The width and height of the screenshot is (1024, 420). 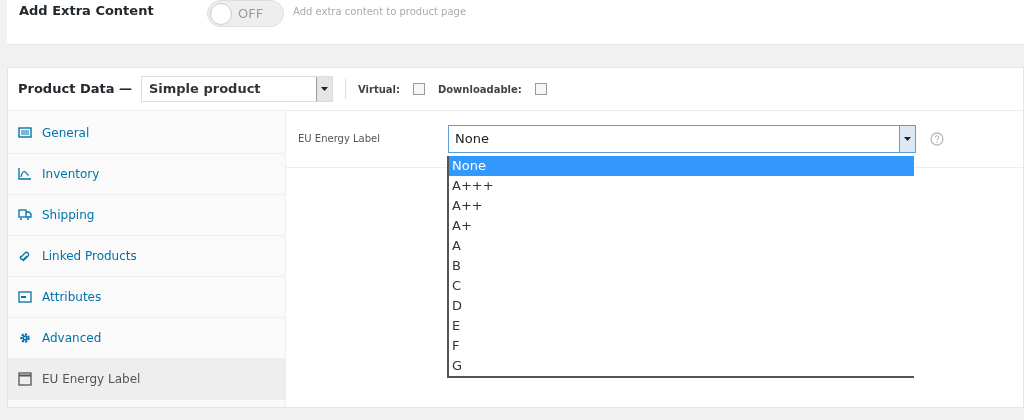 I want to click on dropdown-option: E, so click(x=681, y=326).